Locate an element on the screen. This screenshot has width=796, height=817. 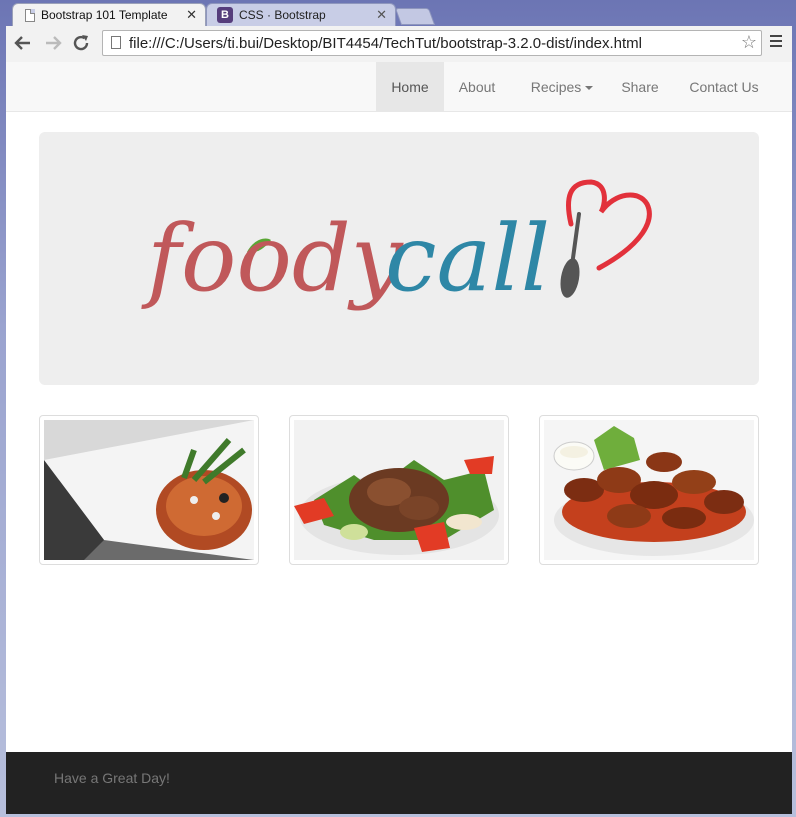
nav-label: Home is located at coordinates (410, 87).